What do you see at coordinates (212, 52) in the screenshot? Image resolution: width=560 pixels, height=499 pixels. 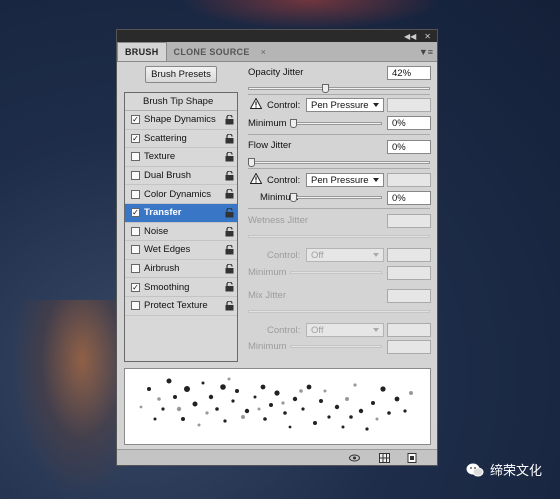 I see `tab-clone-source: CLONE SOURCE` at bounding box center [212, 52].